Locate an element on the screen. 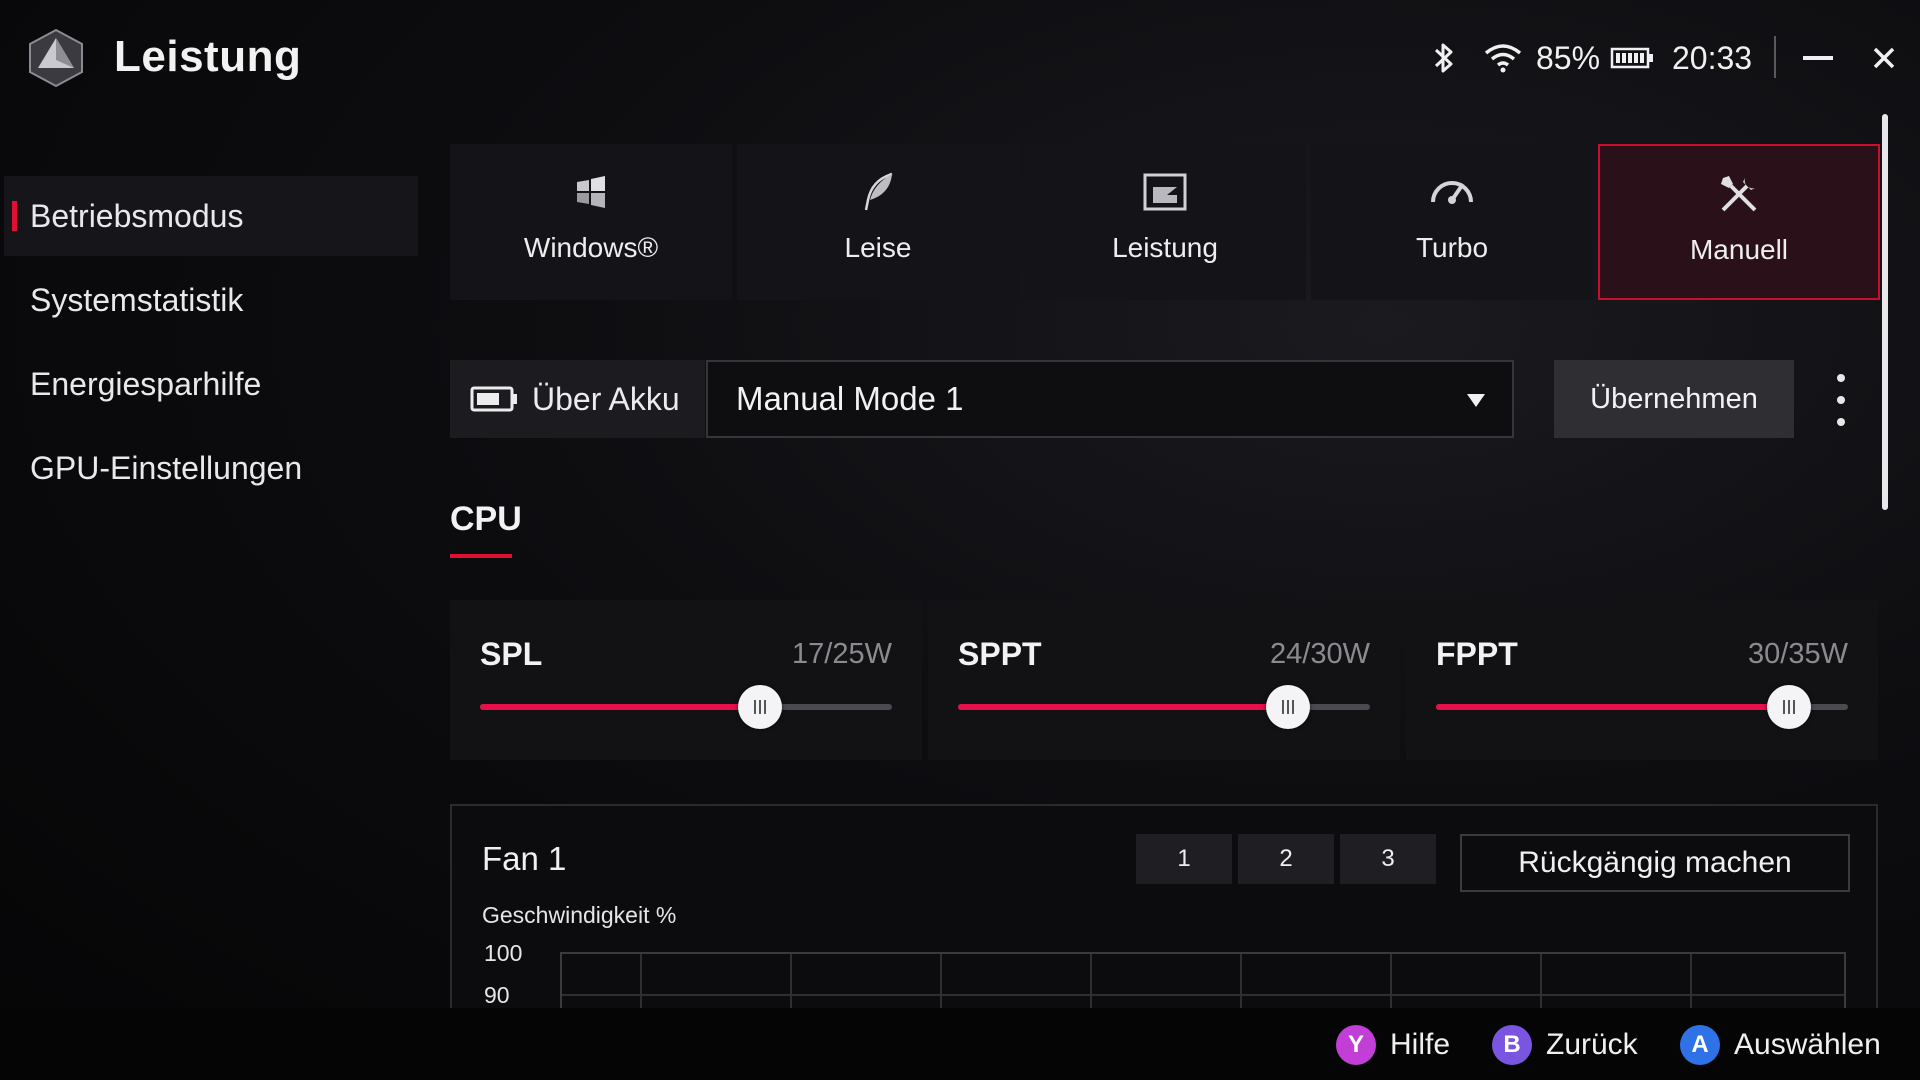 The width and height of the screenshot is (1920, 1080). fppt-slider-track is located at coordinates (1642, 707).